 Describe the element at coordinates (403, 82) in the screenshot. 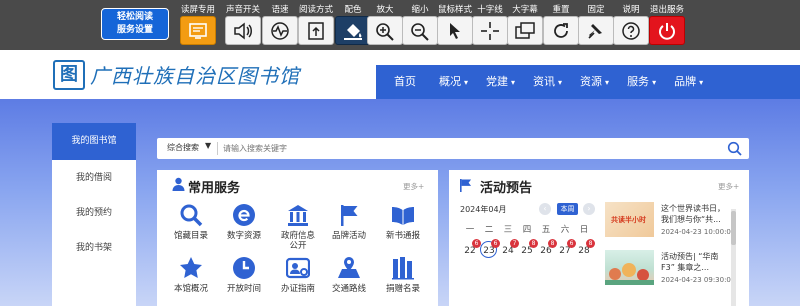

I see `nav-home: 首页` at that location.